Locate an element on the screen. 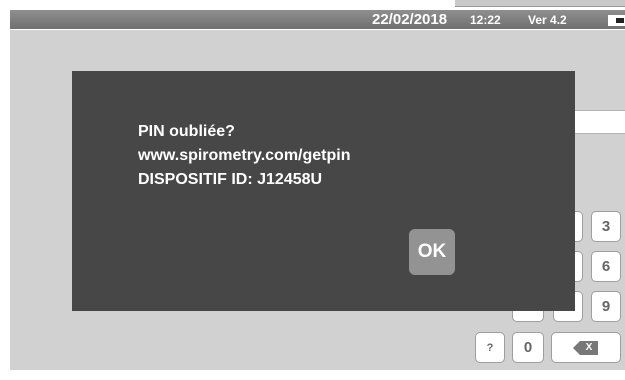 The height and width of the screenshot is (380, 625). keypad-key-3: 3 is located at coordinates (606, 226).